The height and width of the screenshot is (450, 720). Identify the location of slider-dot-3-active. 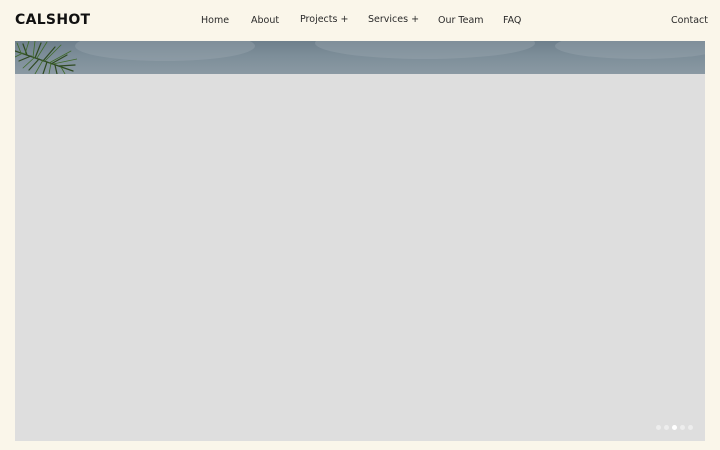
(674, 427).